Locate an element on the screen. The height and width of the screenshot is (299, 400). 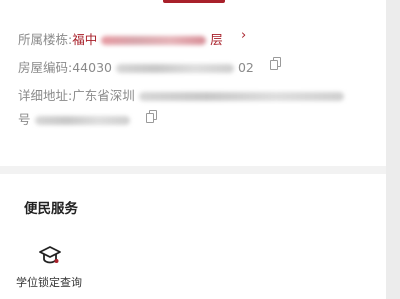
redacted-info-row: 号 is located at coordinates (74, 118).